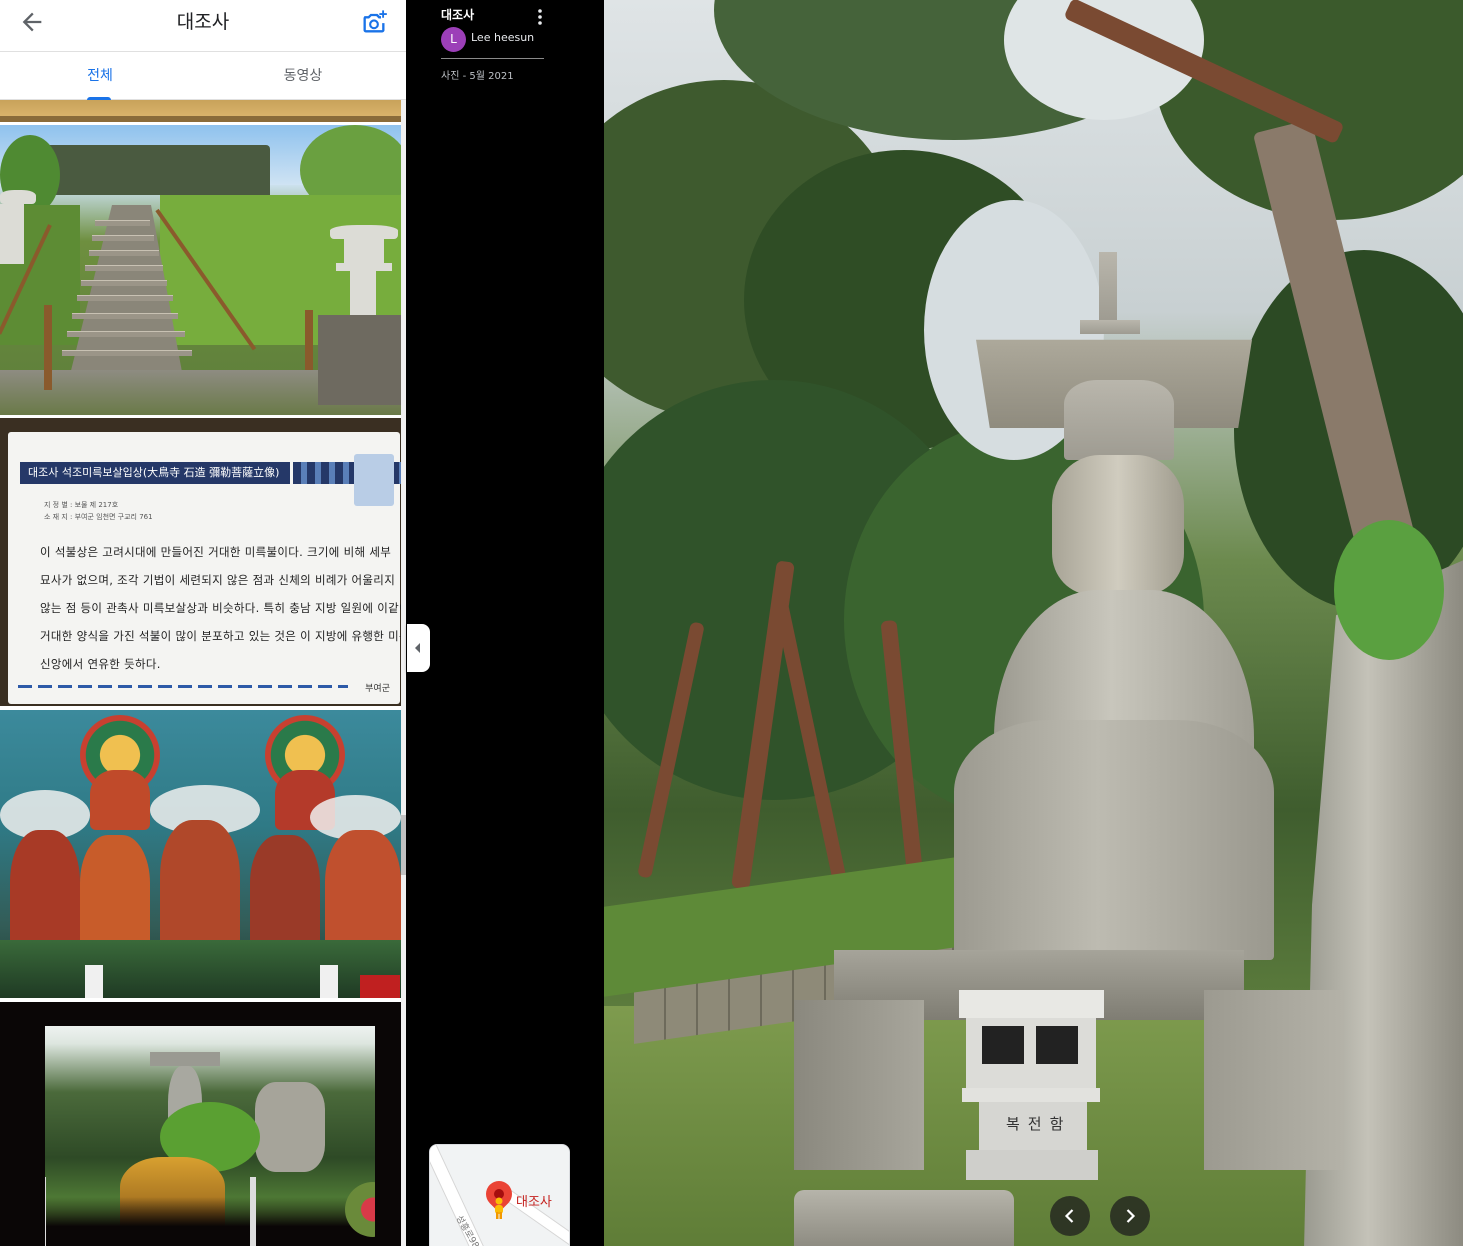  Describe the element at coordinates (100, 664) in the screenshot. I see `sign-text-line: 신앙에서 연유한 듯하다.` at that location.